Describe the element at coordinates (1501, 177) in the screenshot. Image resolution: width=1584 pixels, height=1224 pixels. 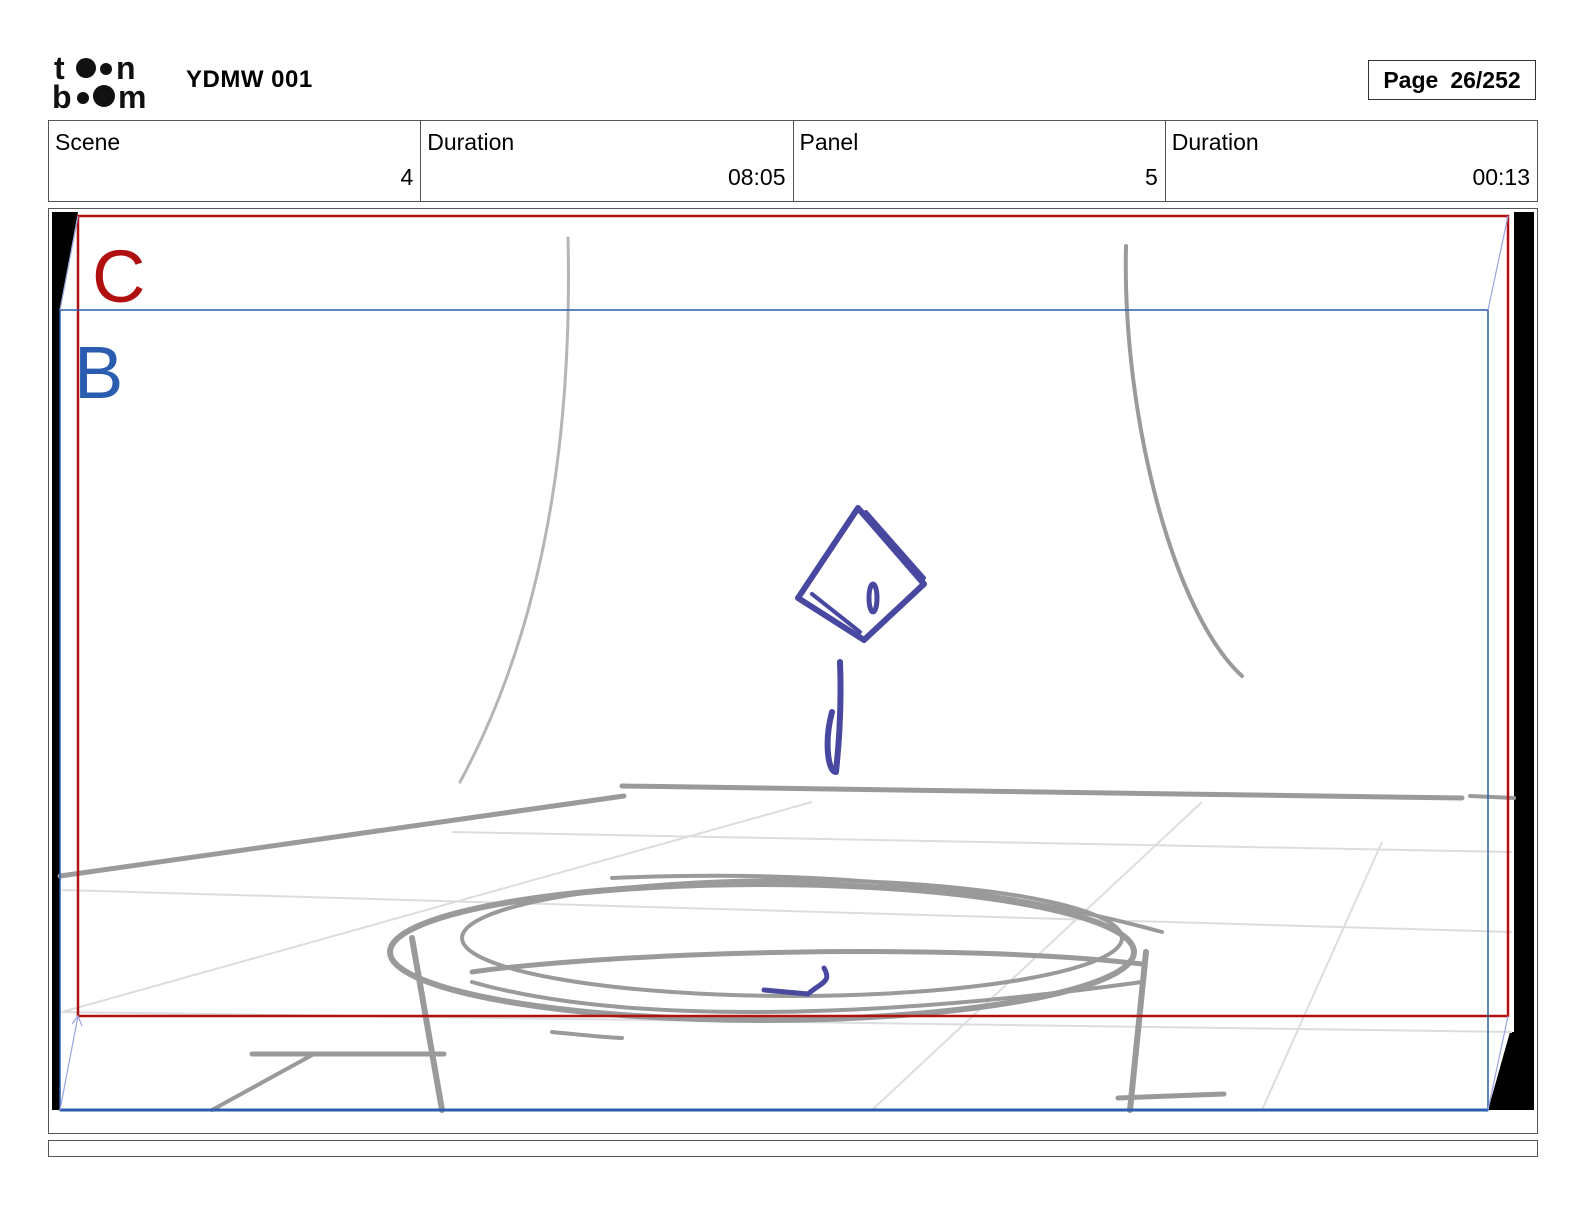
I see `panel-duration-value: 00:13` at that location.